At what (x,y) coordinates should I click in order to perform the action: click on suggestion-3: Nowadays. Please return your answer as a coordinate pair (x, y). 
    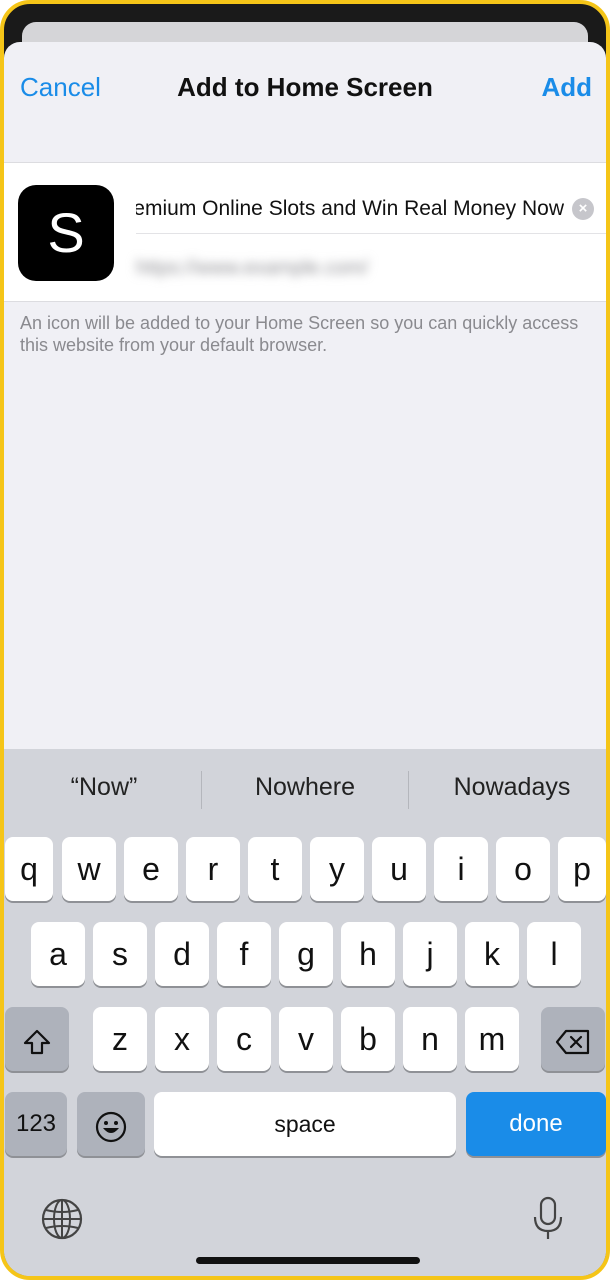
    Looking at the image, I should click on (509, 787).